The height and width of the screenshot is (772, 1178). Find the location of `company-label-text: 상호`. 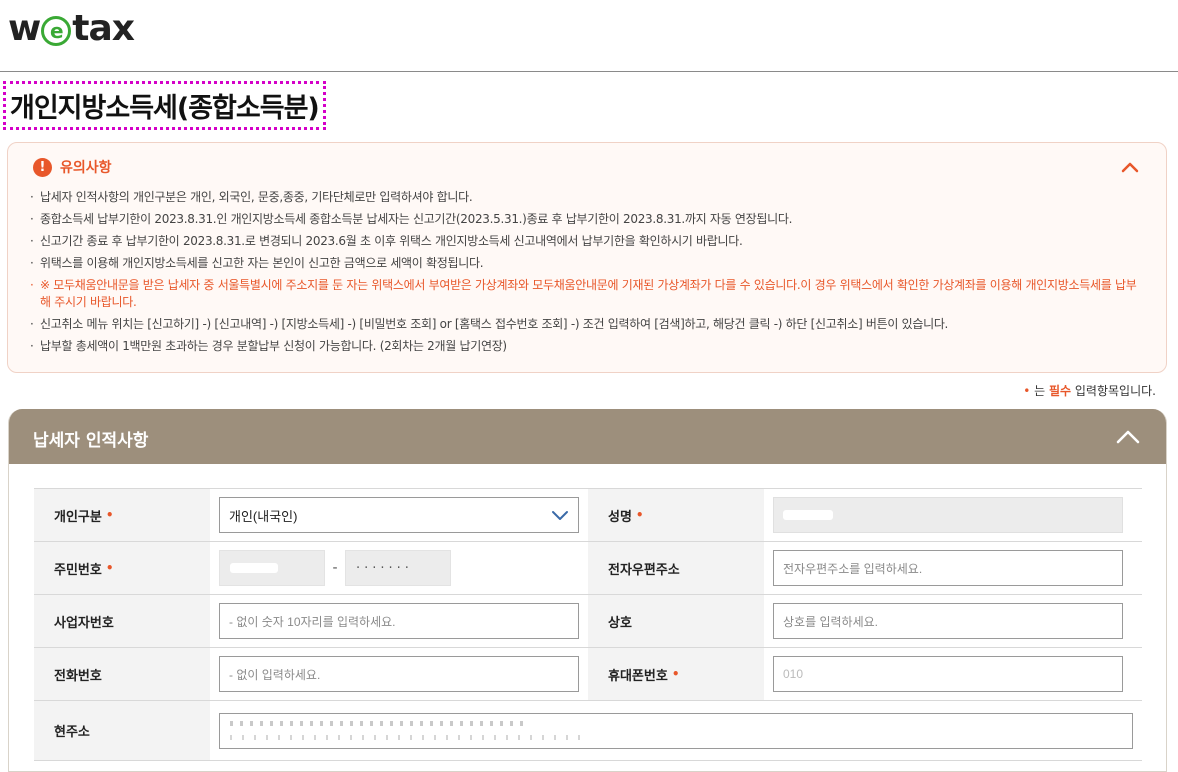

company-label-text: 상호 is located at coordinates (620, 623).